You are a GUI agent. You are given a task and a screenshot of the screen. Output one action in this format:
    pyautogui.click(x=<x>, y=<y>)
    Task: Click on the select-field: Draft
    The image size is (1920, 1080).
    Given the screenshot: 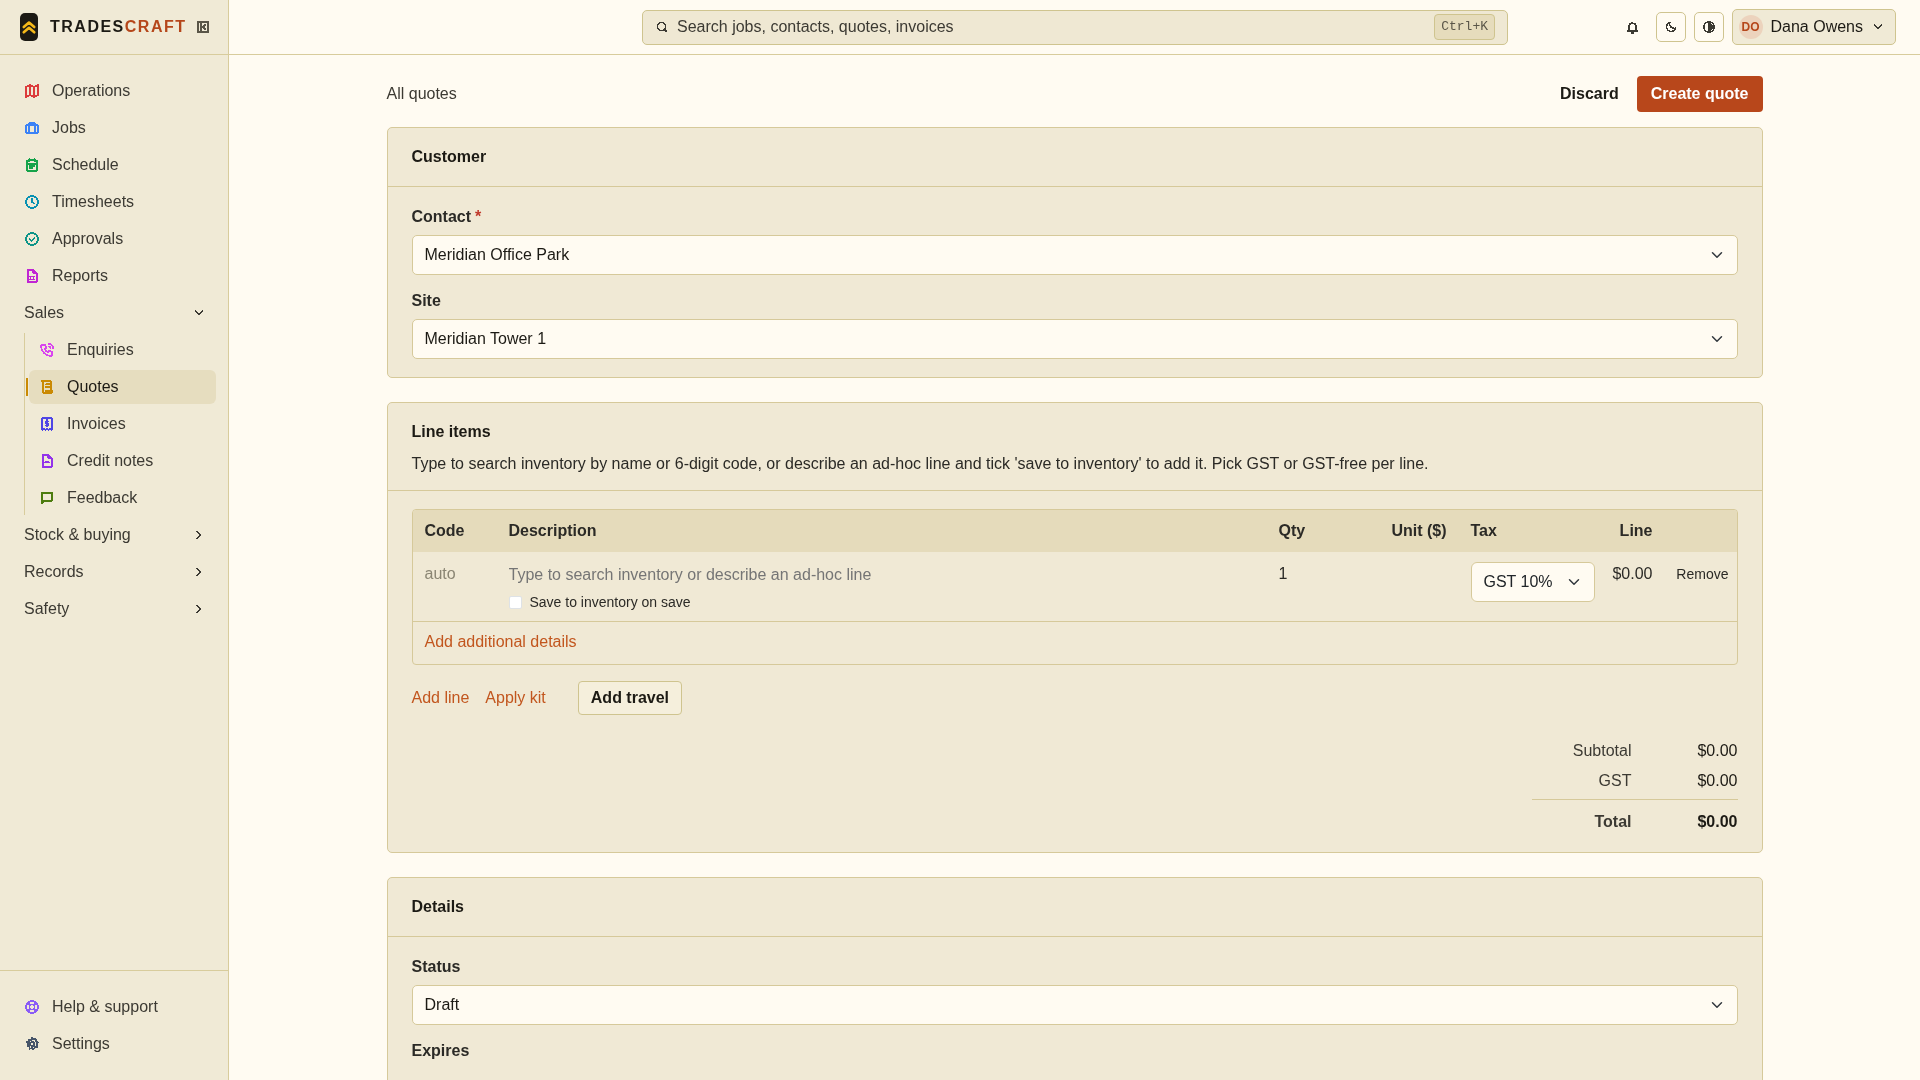 What is the action you would take?
    pyautogui.click(x=1074, y=1005)
    